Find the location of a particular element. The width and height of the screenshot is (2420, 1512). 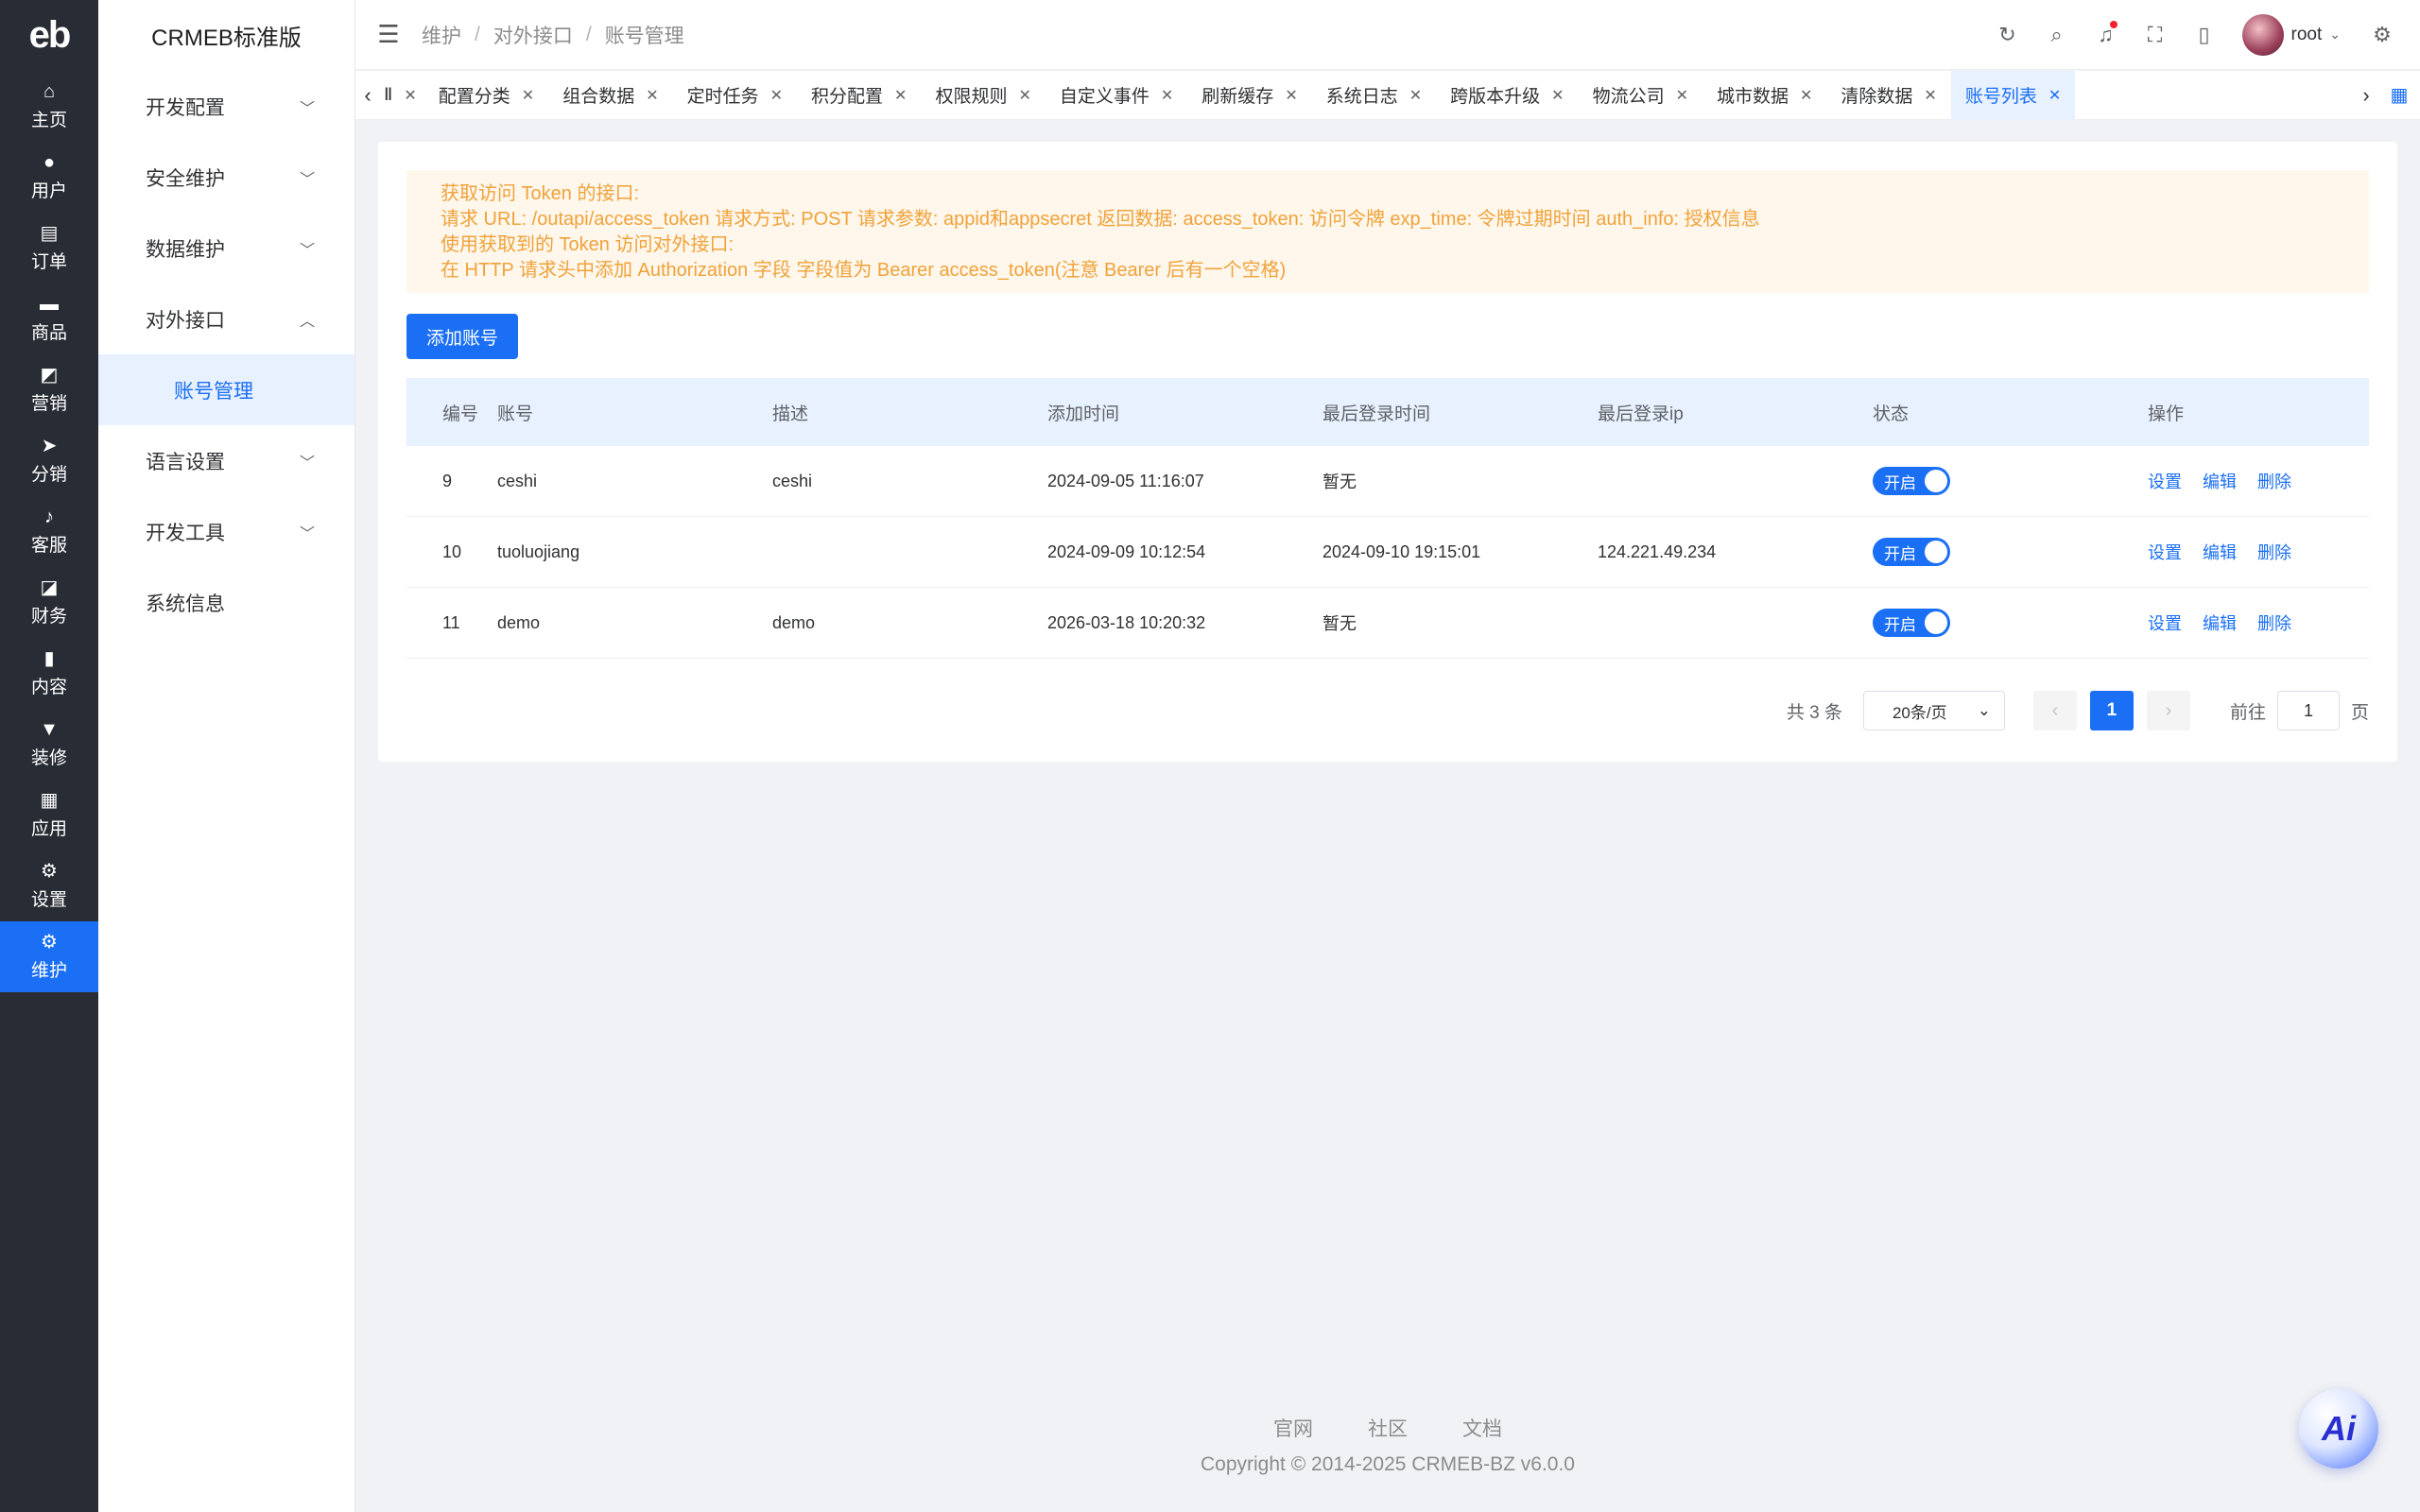

nav-item-user: ● 用户 is located at coordinates (49, 177).